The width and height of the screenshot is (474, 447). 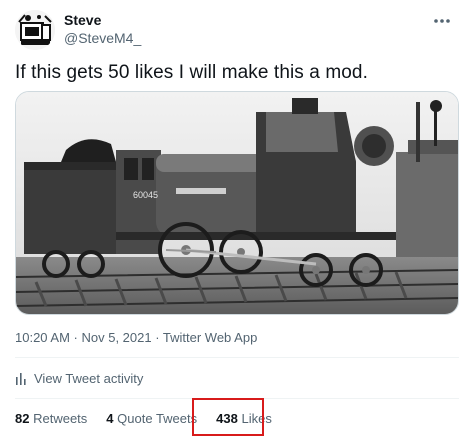 What do you see at coordinates (442, 21) in the screenshot?
I see `more-horizontal-icon` at bounding box center [442, 21].